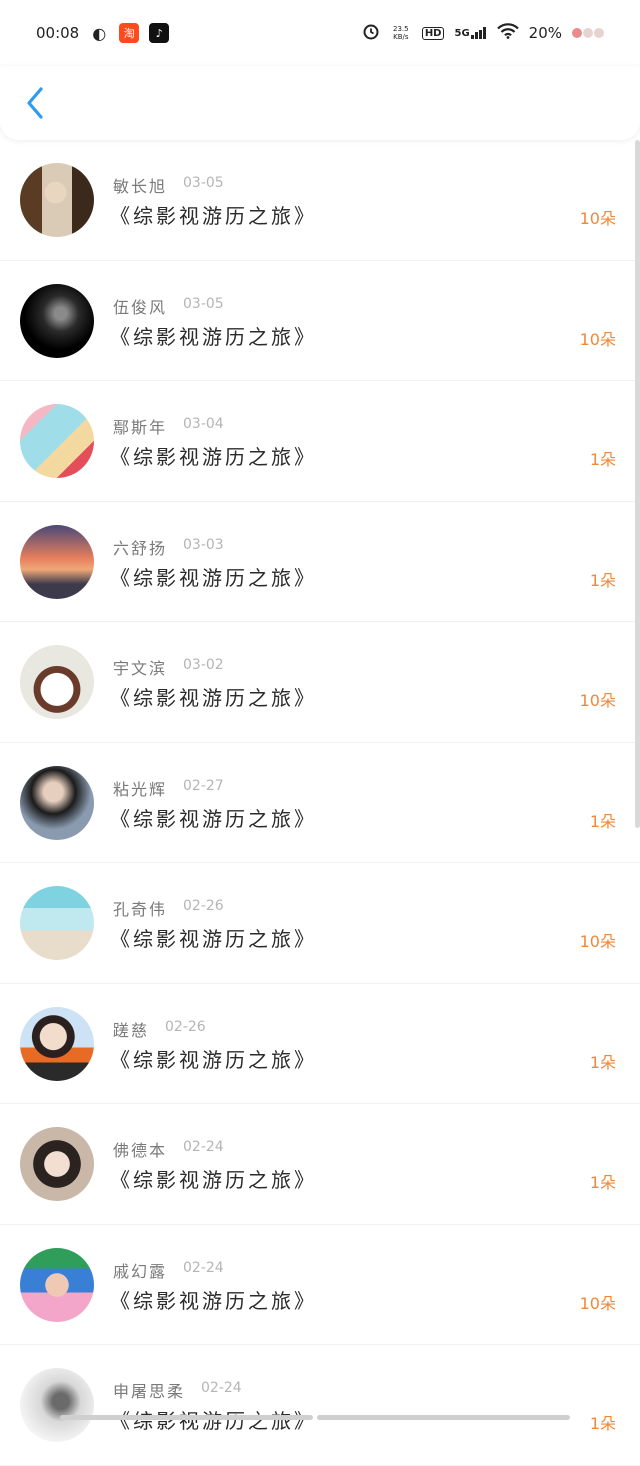 The height and width of the screenshot is (1466, 640). I want to click on list-item: 戚幻露 02-24 《综影视游历之旅》 10朵, so click(320, 1285).